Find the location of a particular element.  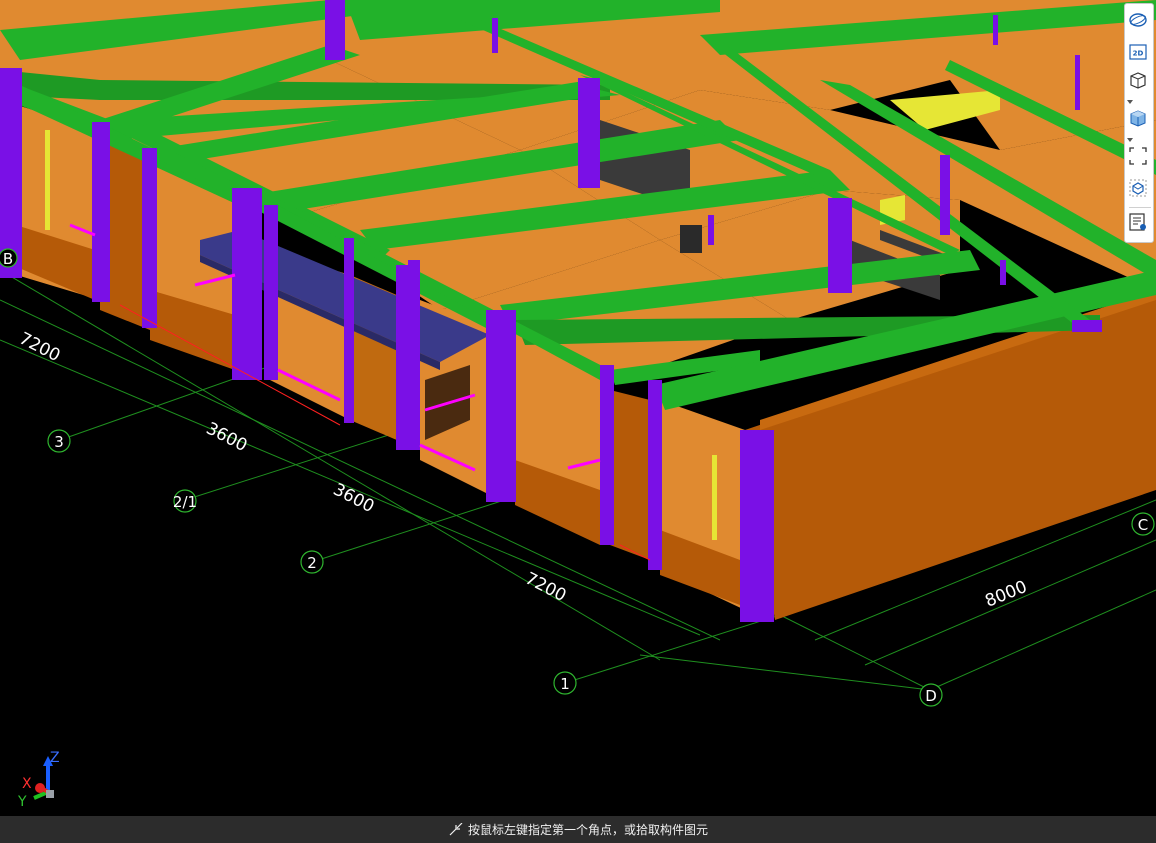

view-2d-icon: 2D is located at coordinates (1138, 52).